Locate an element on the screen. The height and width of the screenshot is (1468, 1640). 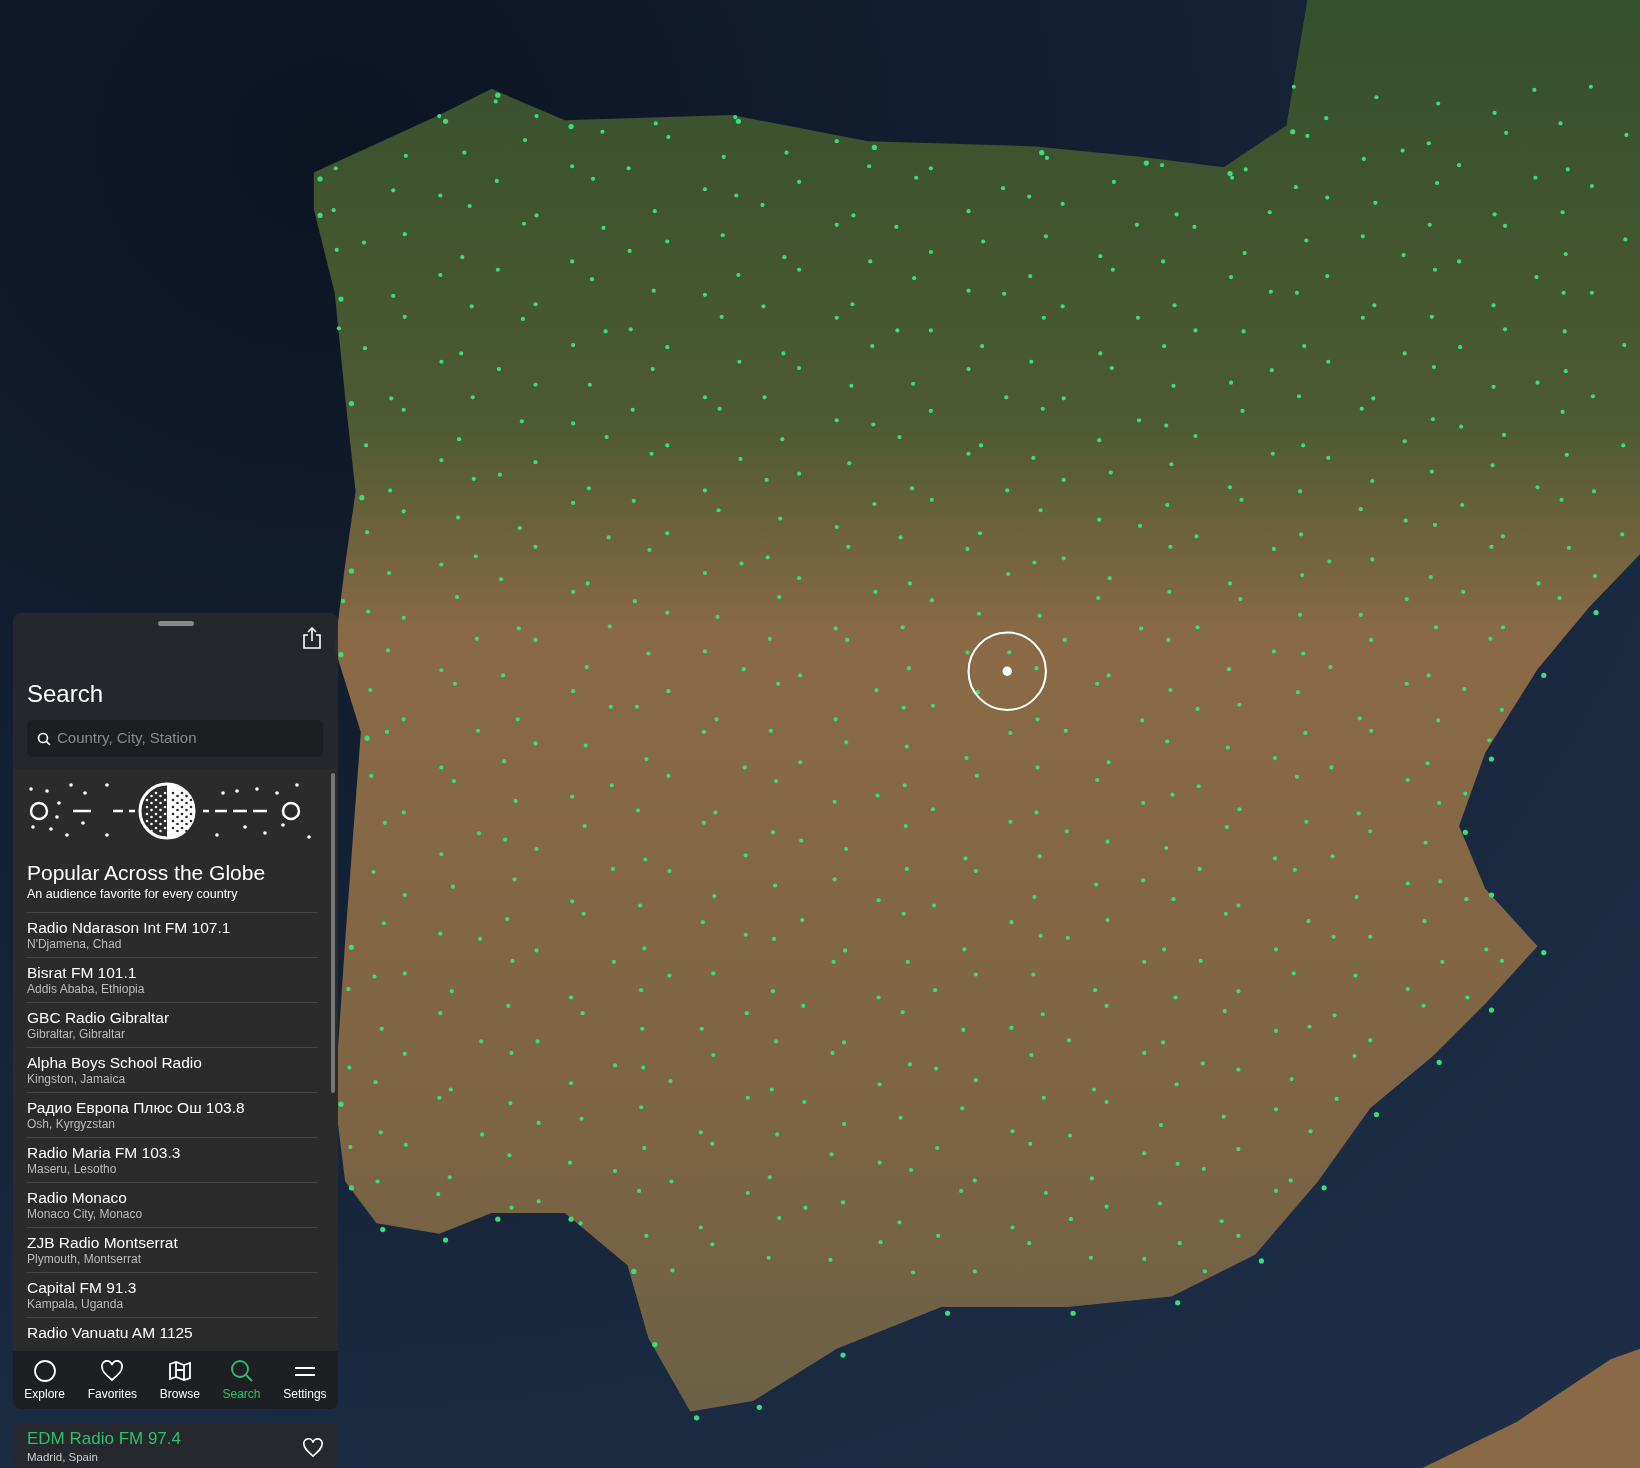
station-location: Addis Ababa, Ethiopia is located at coordinates (86, 989).